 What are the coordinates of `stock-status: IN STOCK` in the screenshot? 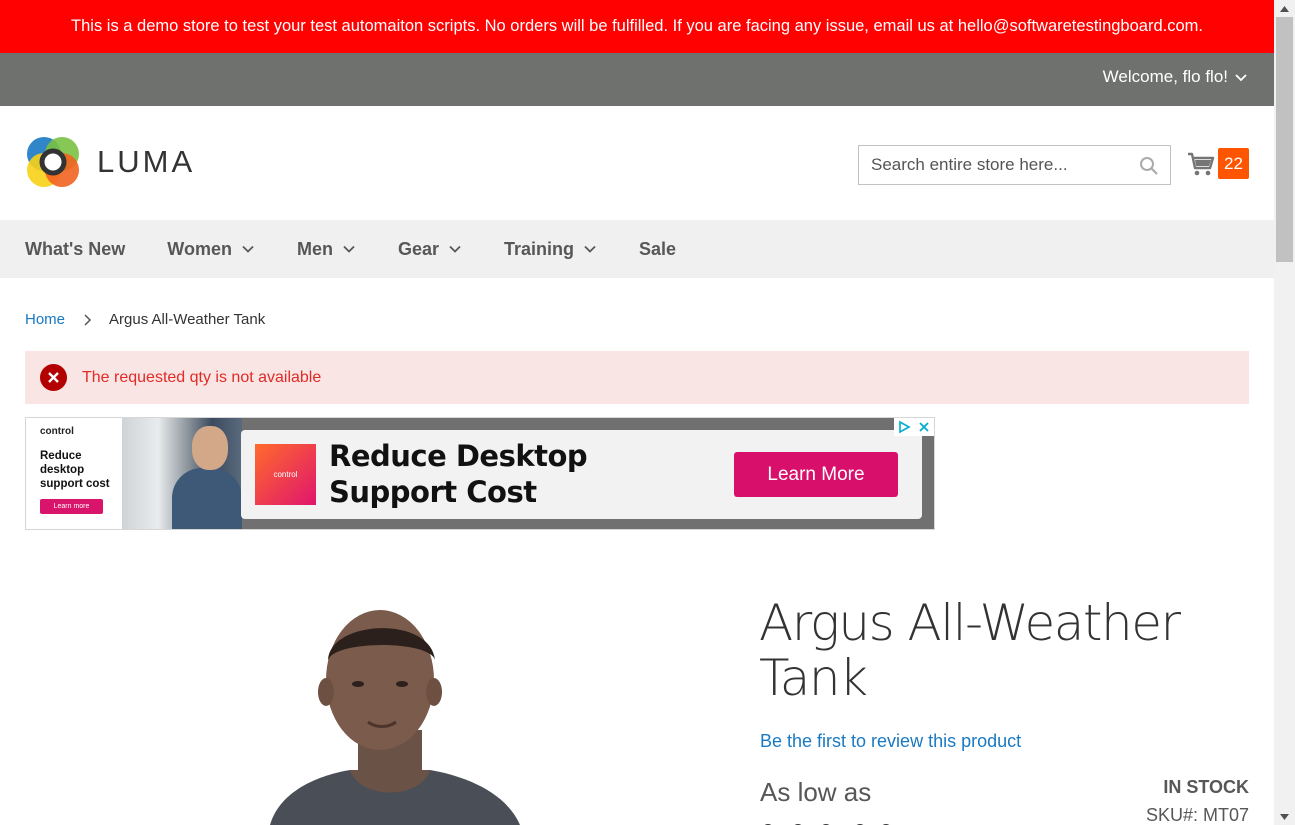 It's located at (1206, 787).